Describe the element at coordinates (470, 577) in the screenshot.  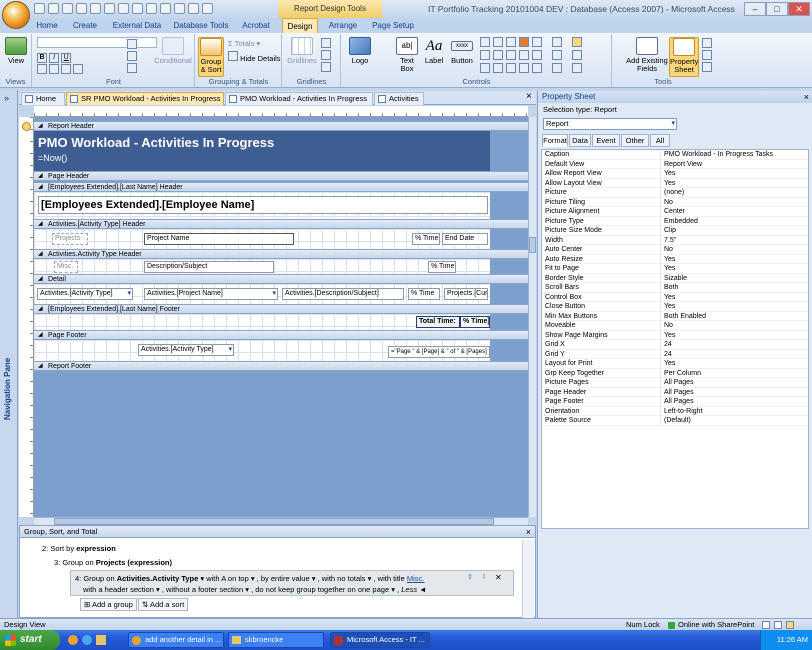
I see `move-up-icon: ⇧` at that location.